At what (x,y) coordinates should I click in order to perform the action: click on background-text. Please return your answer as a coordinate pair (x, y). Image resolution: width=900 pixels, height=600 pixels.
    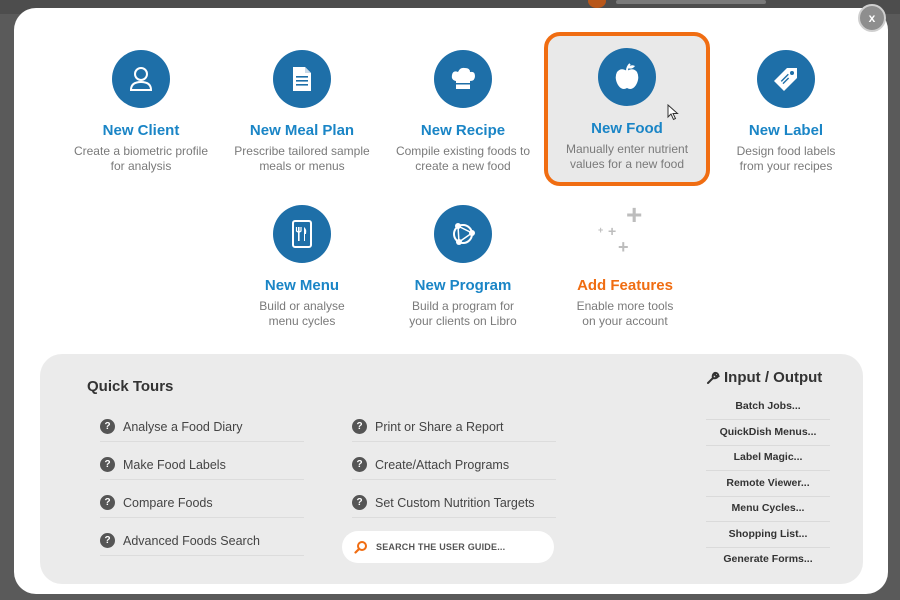
    Looking at the image, I should click on (691, 2).